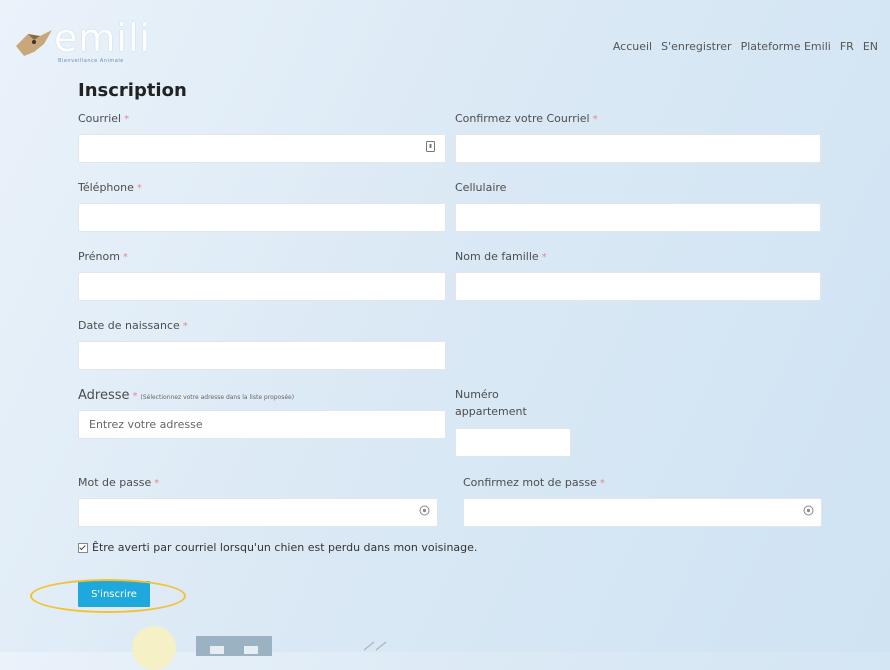 Image resolution: width=890 pixels, height=670 pixels. I want to click on brand-name: emili, so click(103, 38).